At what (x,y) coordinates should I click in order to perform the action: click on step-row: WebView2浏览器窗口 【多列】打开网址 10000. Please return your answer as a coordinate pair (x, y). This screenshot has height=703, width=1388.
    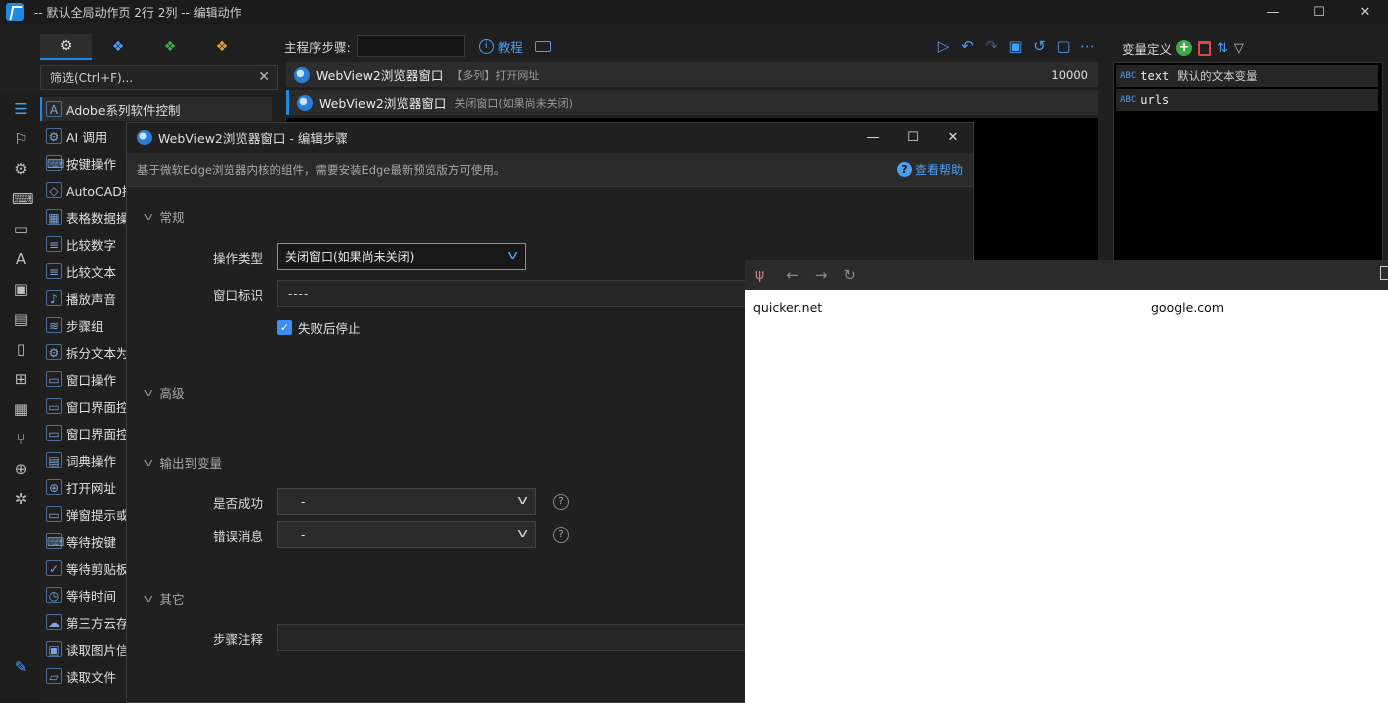
    Looking at the image, I should click on (692, 74).